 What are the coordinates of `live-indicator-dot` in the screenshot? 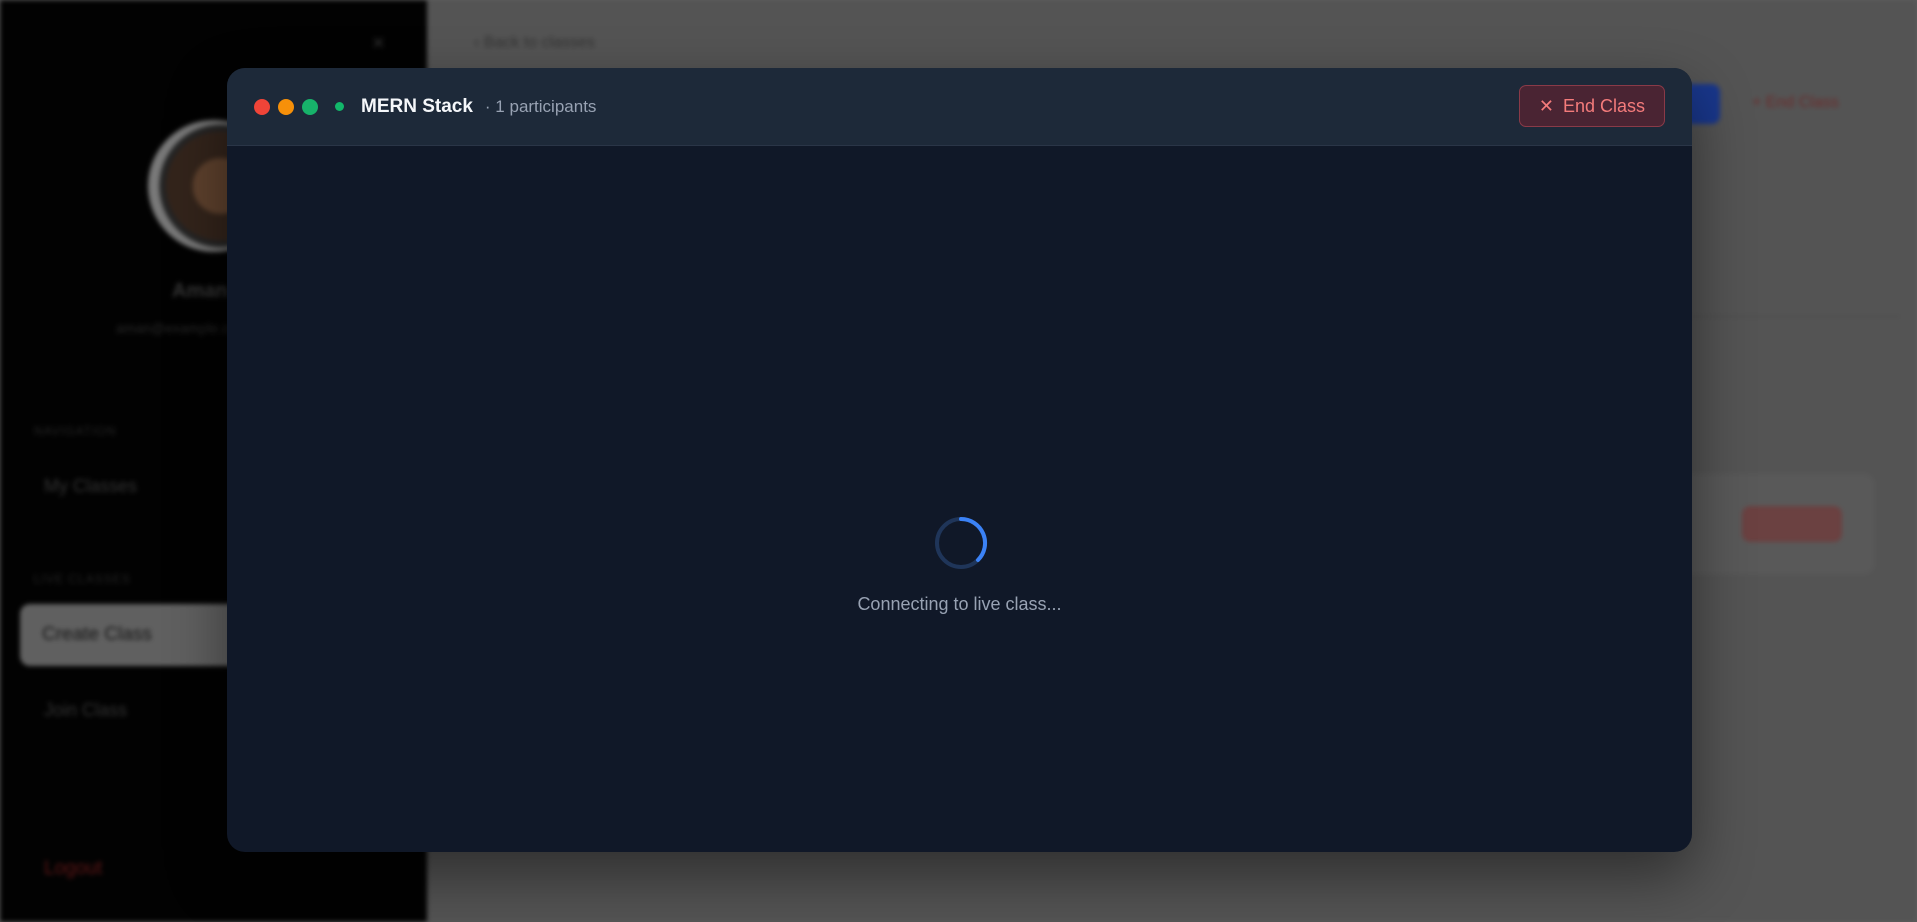 It's located at (339, 106).